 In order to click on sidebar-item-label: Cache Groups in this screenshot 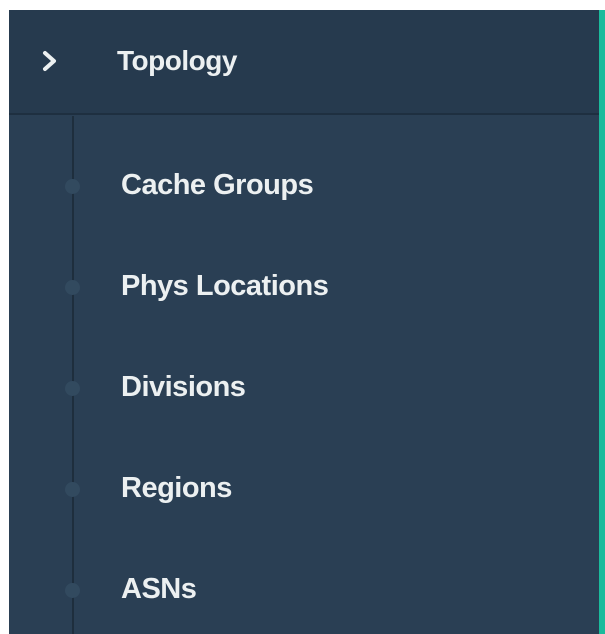, I will do `click(217, 185)`.